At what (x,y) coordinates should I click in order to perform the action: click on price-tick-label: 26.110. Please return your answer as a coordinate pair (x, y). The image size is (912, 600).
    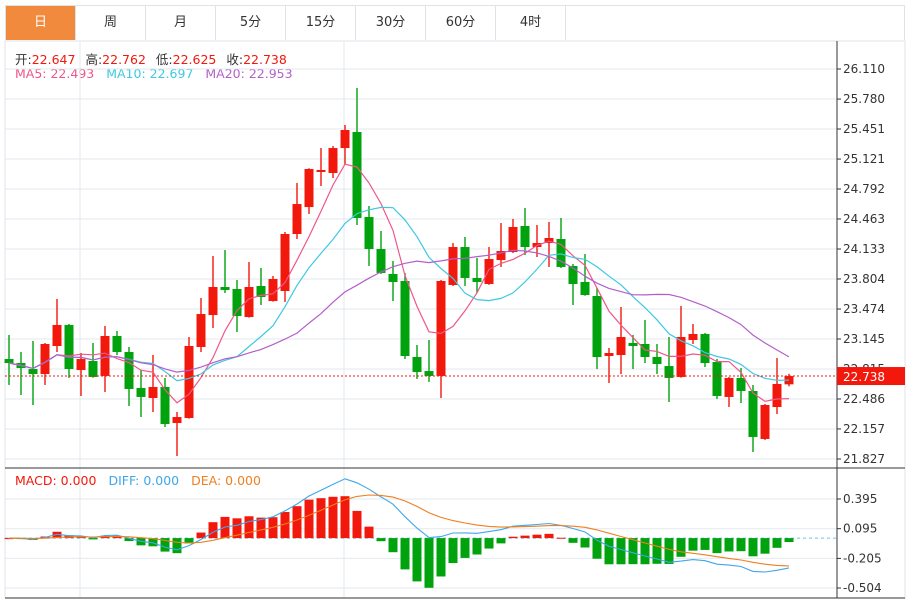
    Looking at the image, I should click on (864, 69).